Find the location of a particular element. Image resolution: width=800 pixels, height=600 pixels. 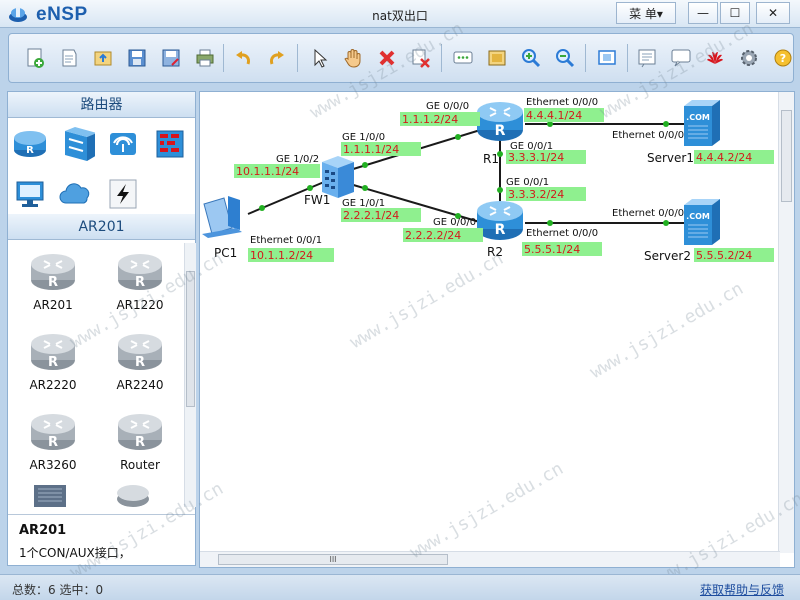

device-router: R Router is located at coordinates (140, 445).